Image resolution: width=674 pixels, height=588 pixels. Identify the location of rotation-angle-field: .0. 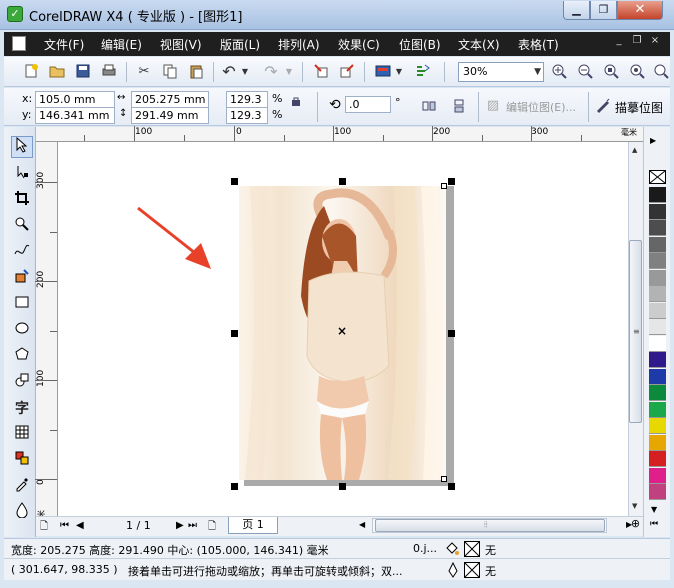
(368, 104).